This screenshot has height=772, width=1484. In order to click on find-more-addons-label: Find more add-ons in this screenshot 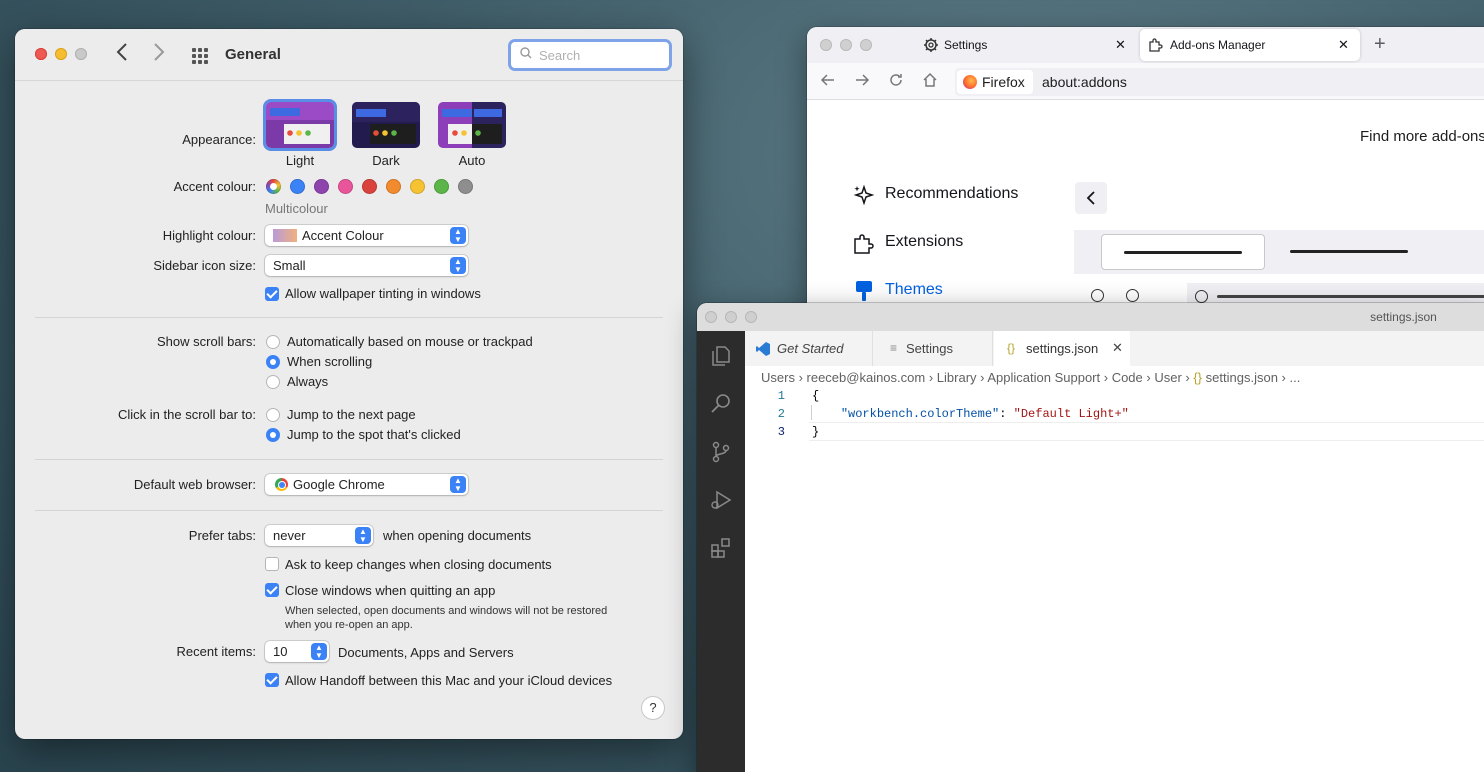, I will do `click(1422, 136)`.